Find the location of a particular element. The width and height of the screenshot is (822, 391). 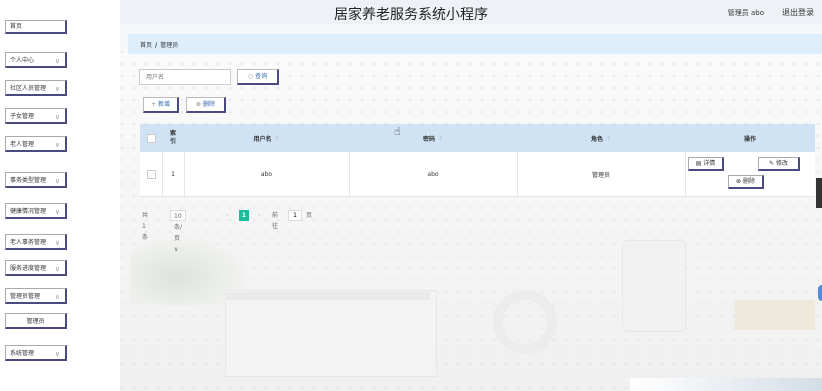

detail-button: ▤ 详情 is located at coordinates (706, 164).